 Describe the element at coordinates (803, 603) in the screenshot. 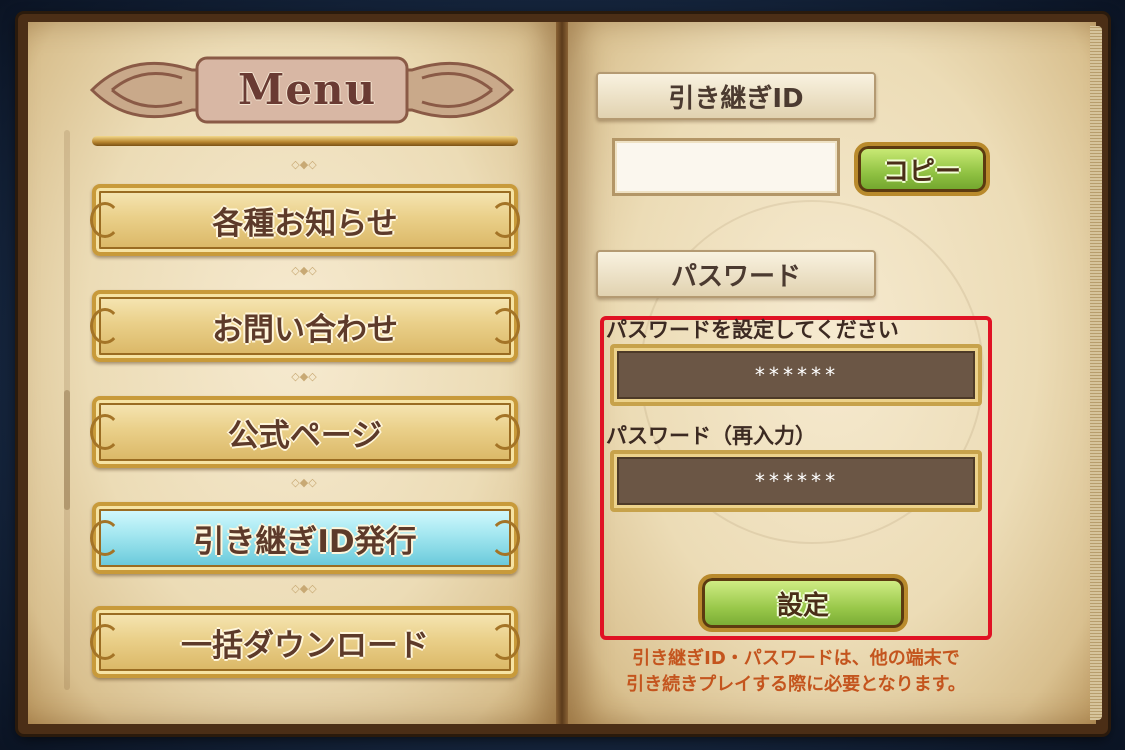

I see `set-button: 設定` at that location.